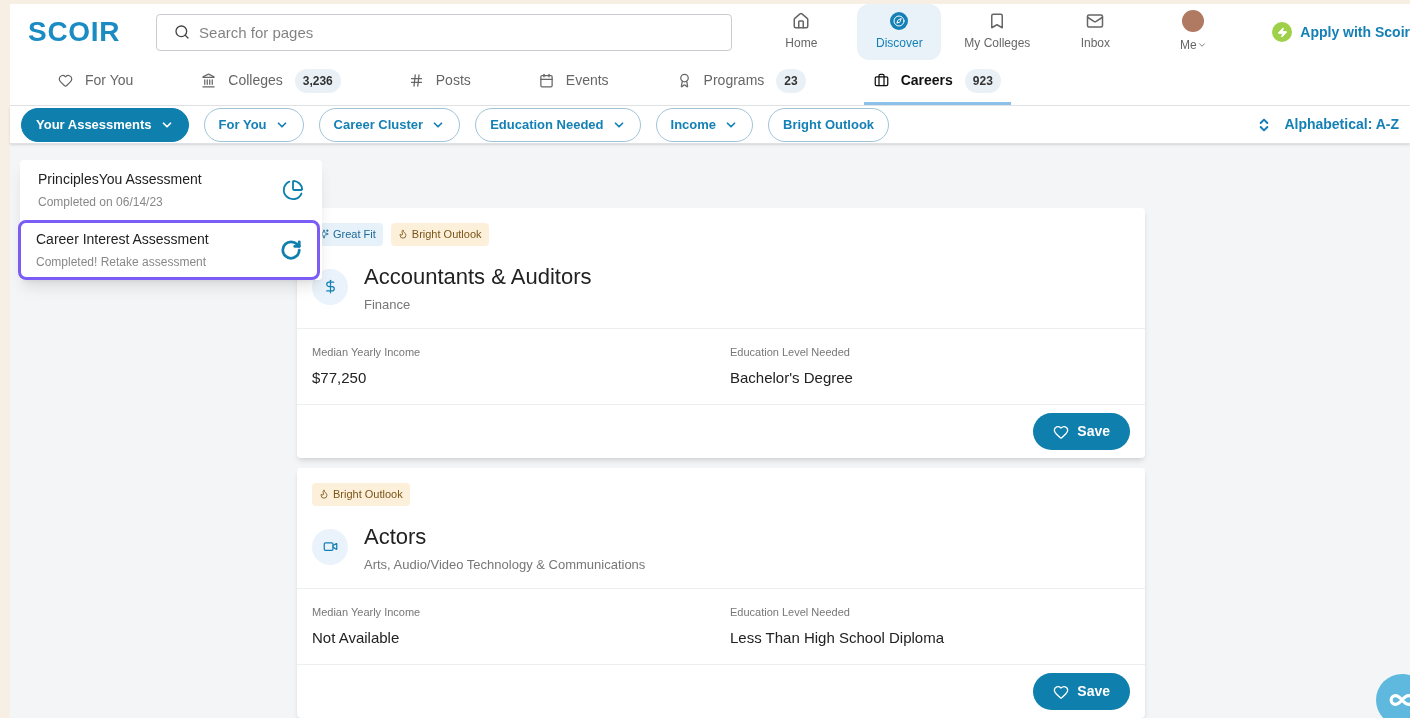 Image resolution: width=1410 pixels, height=718 pixels. What do you see at coordinates (1095, 21) in the screenshot?
I see `mail-icon` at bounding box center [1095, 21].